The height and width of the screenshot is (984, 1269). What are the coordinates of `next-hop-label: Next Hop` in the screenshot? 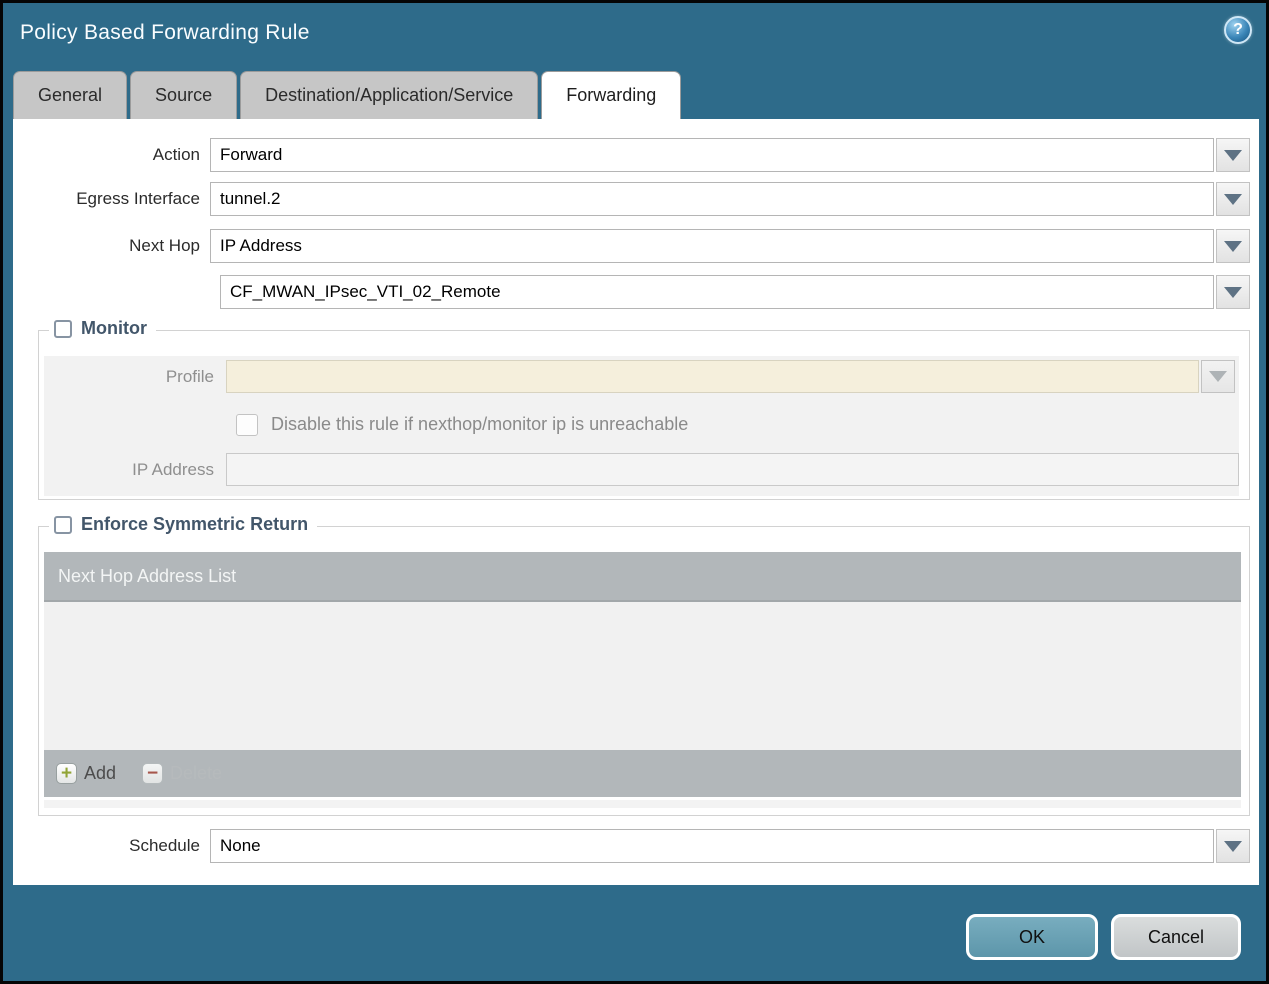 It's located at (164, 245).